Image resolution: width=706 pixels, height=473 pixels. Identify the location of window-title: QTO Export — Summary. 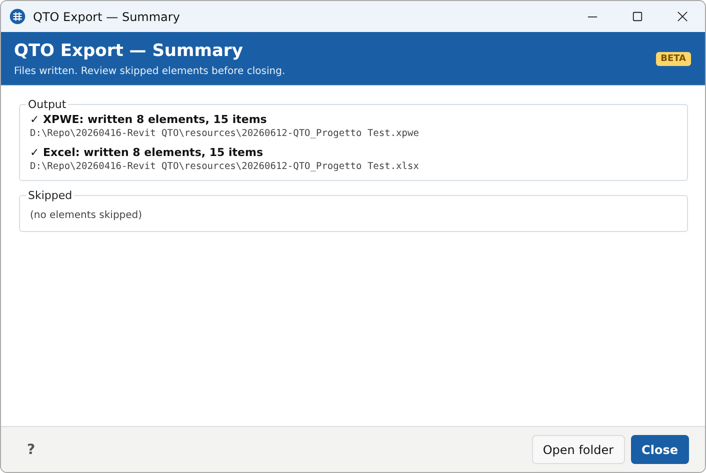
(106, 17).